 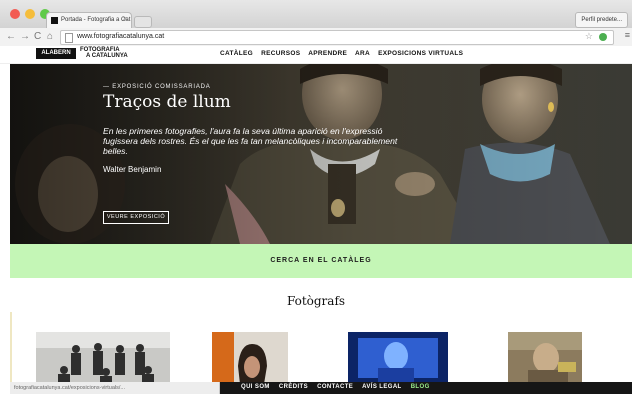 I want to click on hero-quote-author: Walter Benjamin, so click(x=132, y=169).